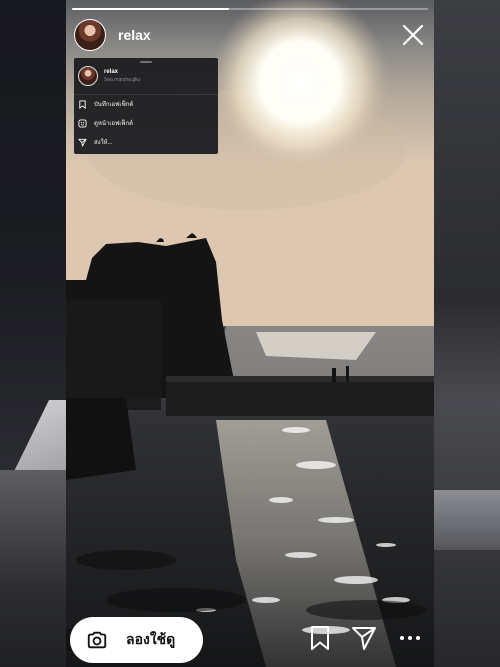 The image size is (500, 667). I want to click on effect-page-icon, so click(82, 123).